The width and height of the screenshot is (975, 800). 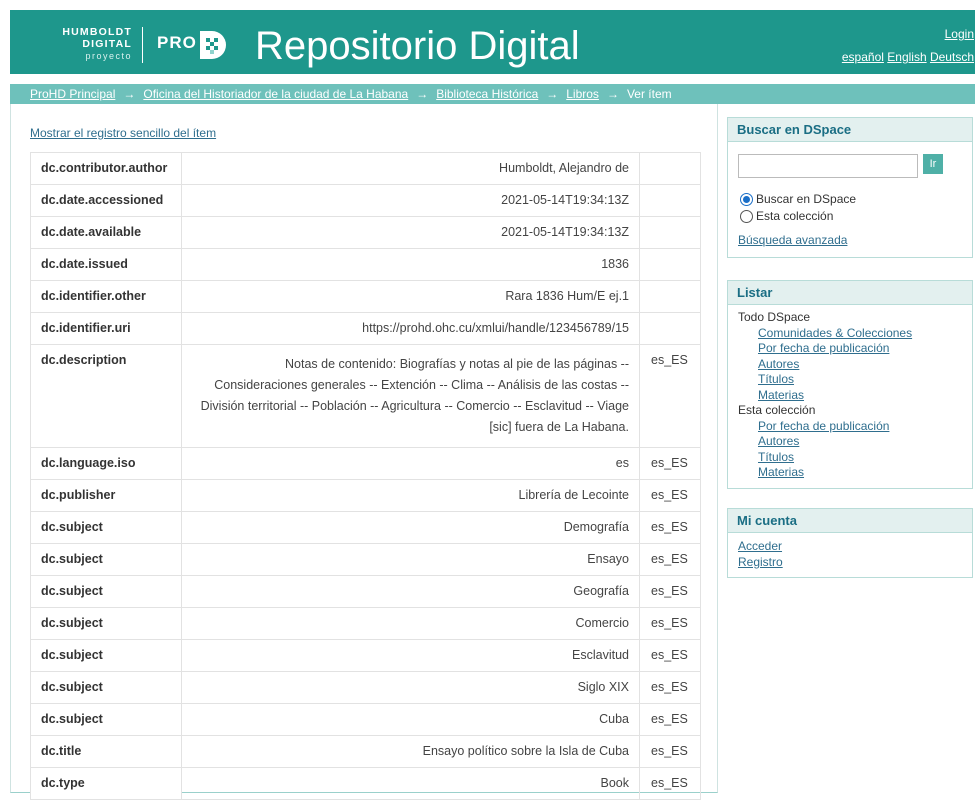 I want to click on table-row: dc.subject Siglo XIX es_ES, so click(x=365, y=687).